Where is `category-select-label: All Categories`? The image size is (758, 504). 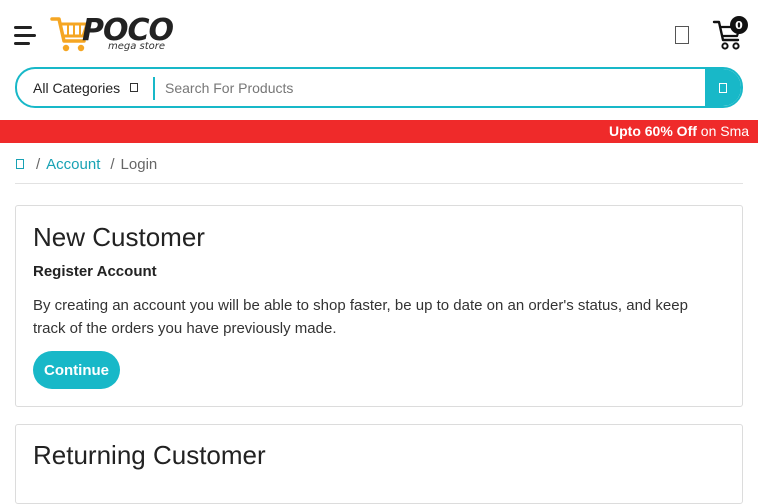
category-select-label: All Categories is located at coordinates (77, 87).